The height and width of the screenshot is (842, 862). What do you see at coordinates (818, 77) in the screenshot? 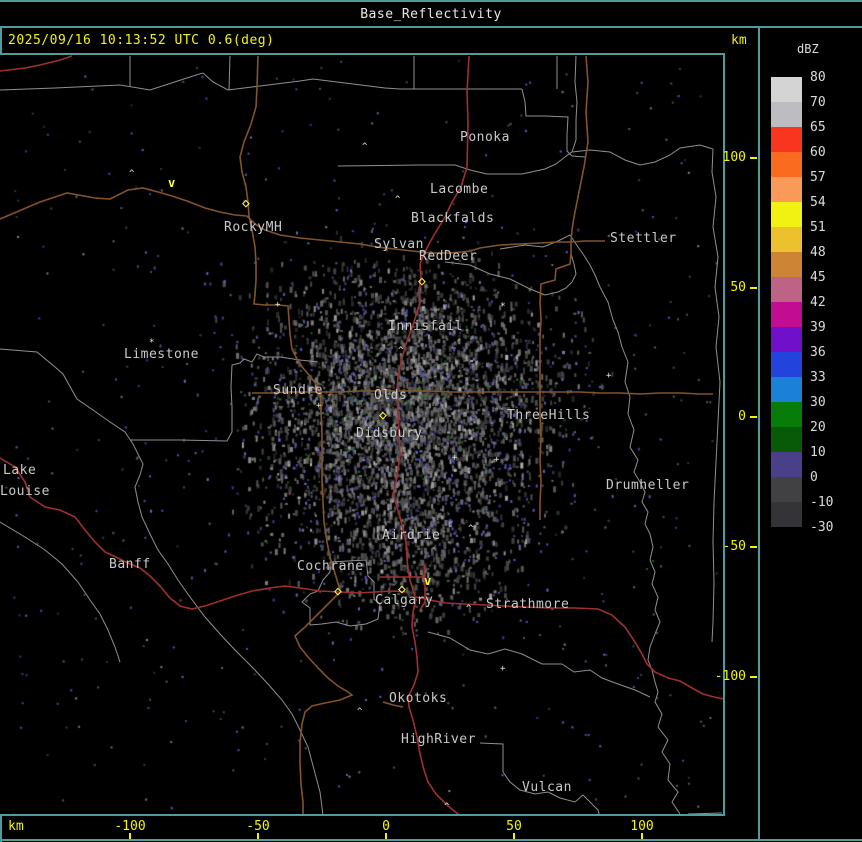
I see `legend-value-label: 80` at bounding box center [818, 77].